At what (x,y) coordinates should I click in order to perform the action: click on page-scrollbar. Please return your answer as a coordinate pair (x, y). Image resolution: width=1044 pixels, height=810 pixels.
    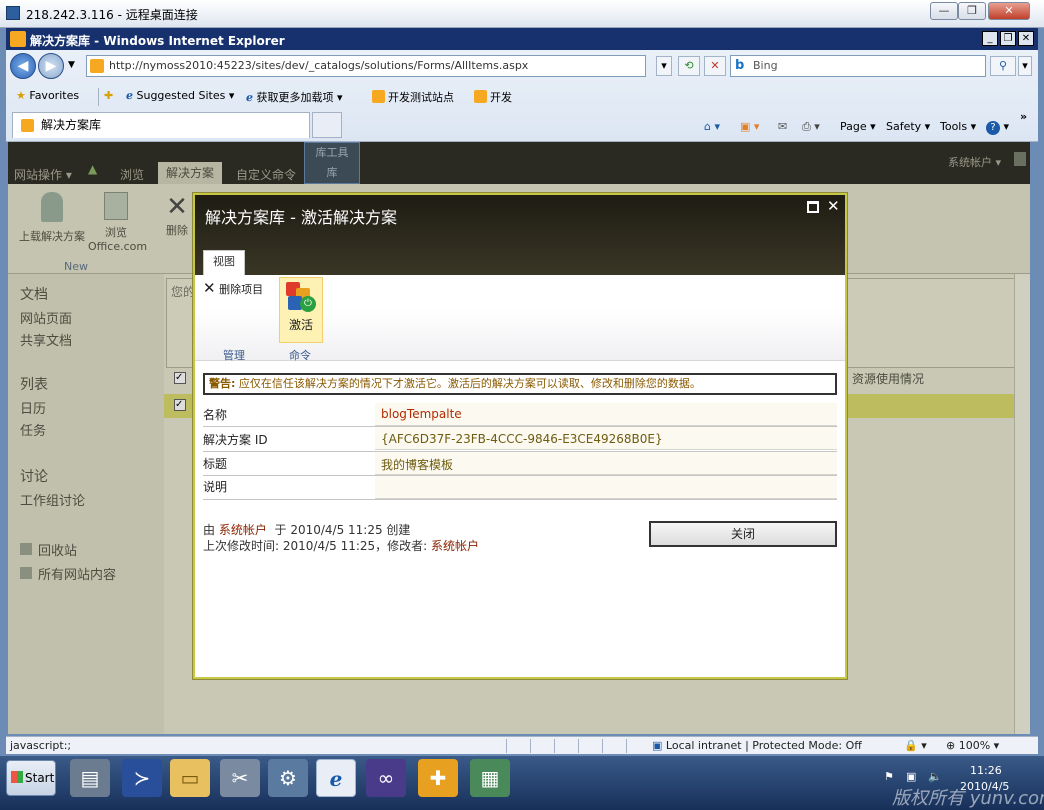
    Looking at the image, I should click on (1022, 504).